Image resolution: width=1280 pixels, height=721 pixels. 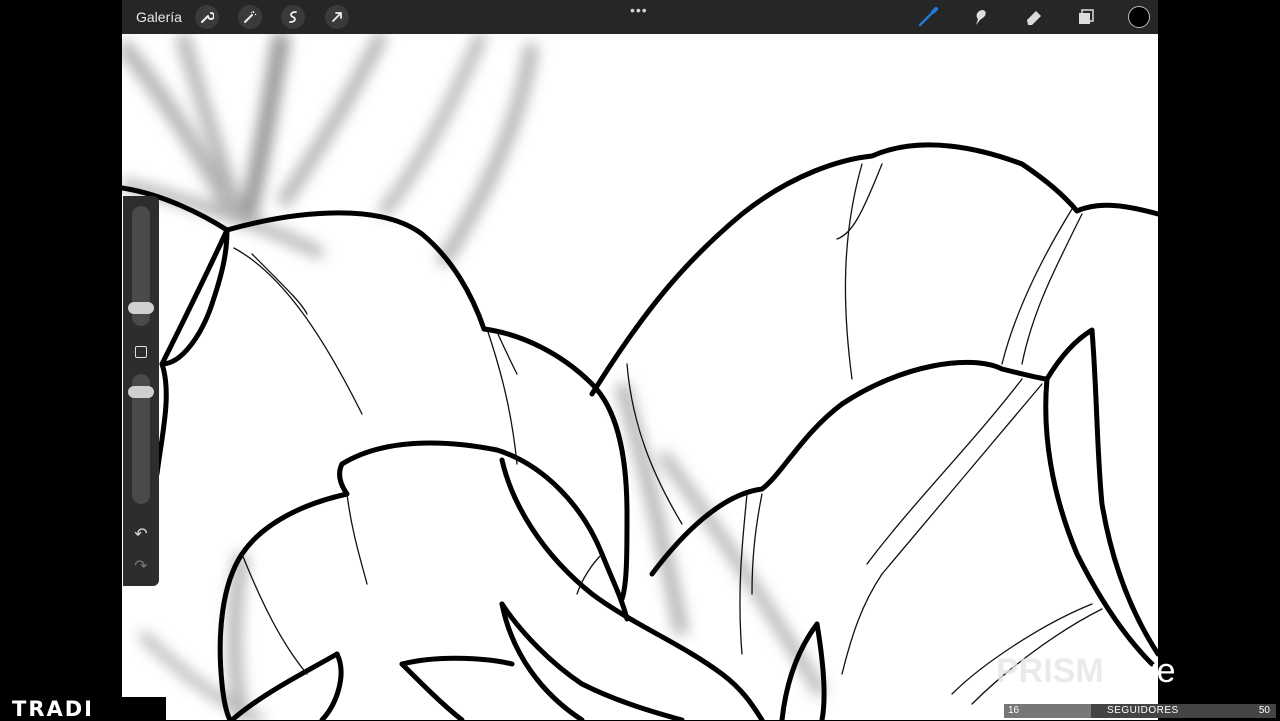 What do you see at coordinates (1034, 17) in the screenshot?
I see `eraser-icon` at bounding box center [1034, 17].